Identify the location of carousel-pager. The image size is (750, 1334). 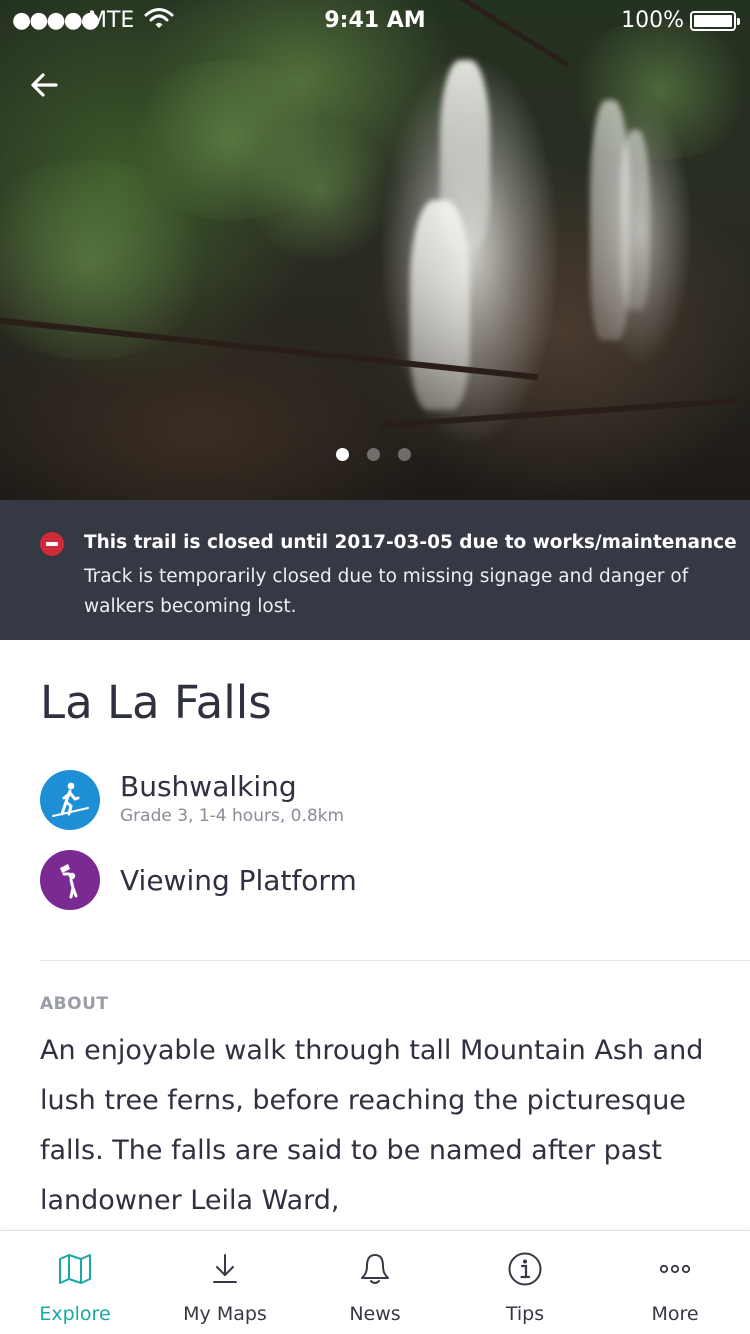
(373, 454).